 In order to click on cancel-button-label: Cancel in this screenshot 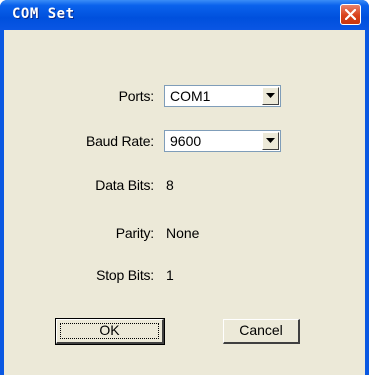, I will do `click(261, 330)`.